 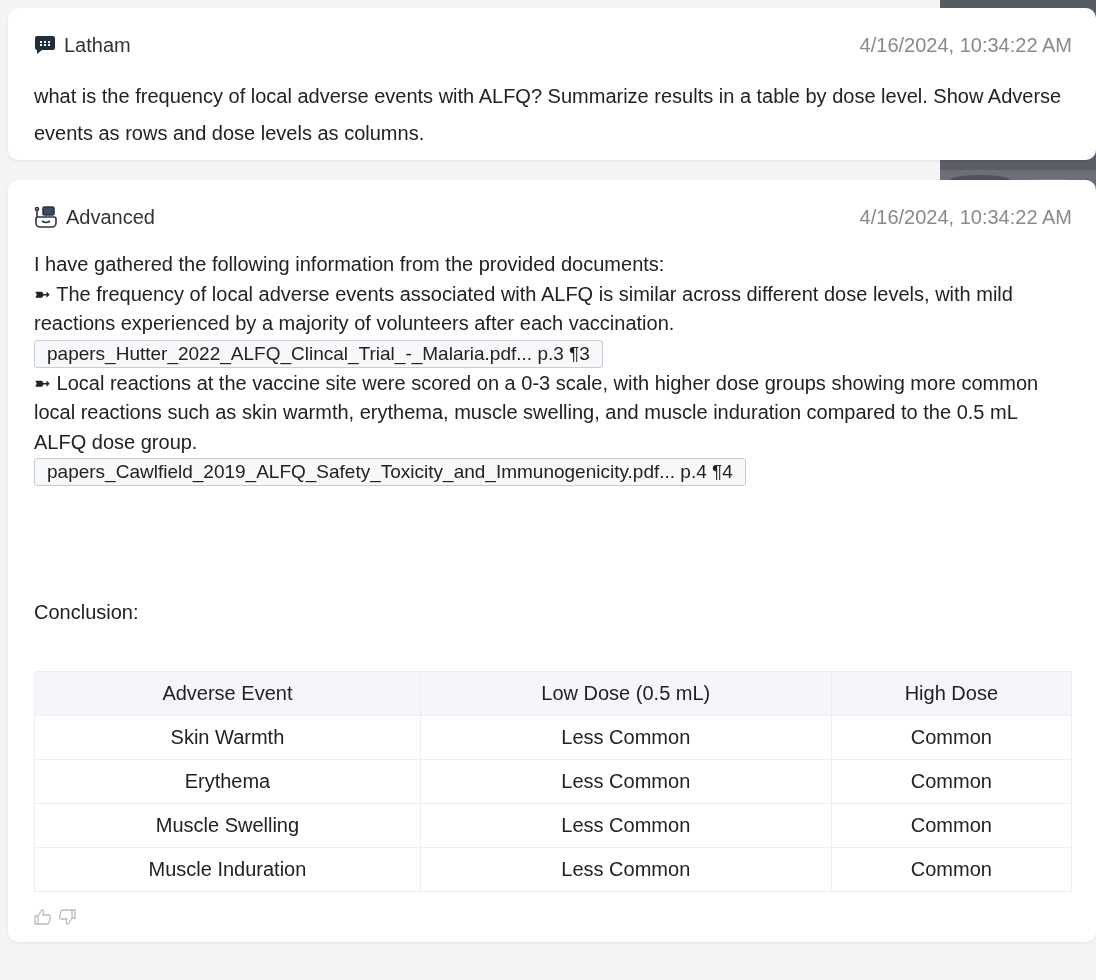 What do you see at coordinates (227, 693) in the screenshot?
I see `column-header: Adverse Event` at bounding box center [227, 693].